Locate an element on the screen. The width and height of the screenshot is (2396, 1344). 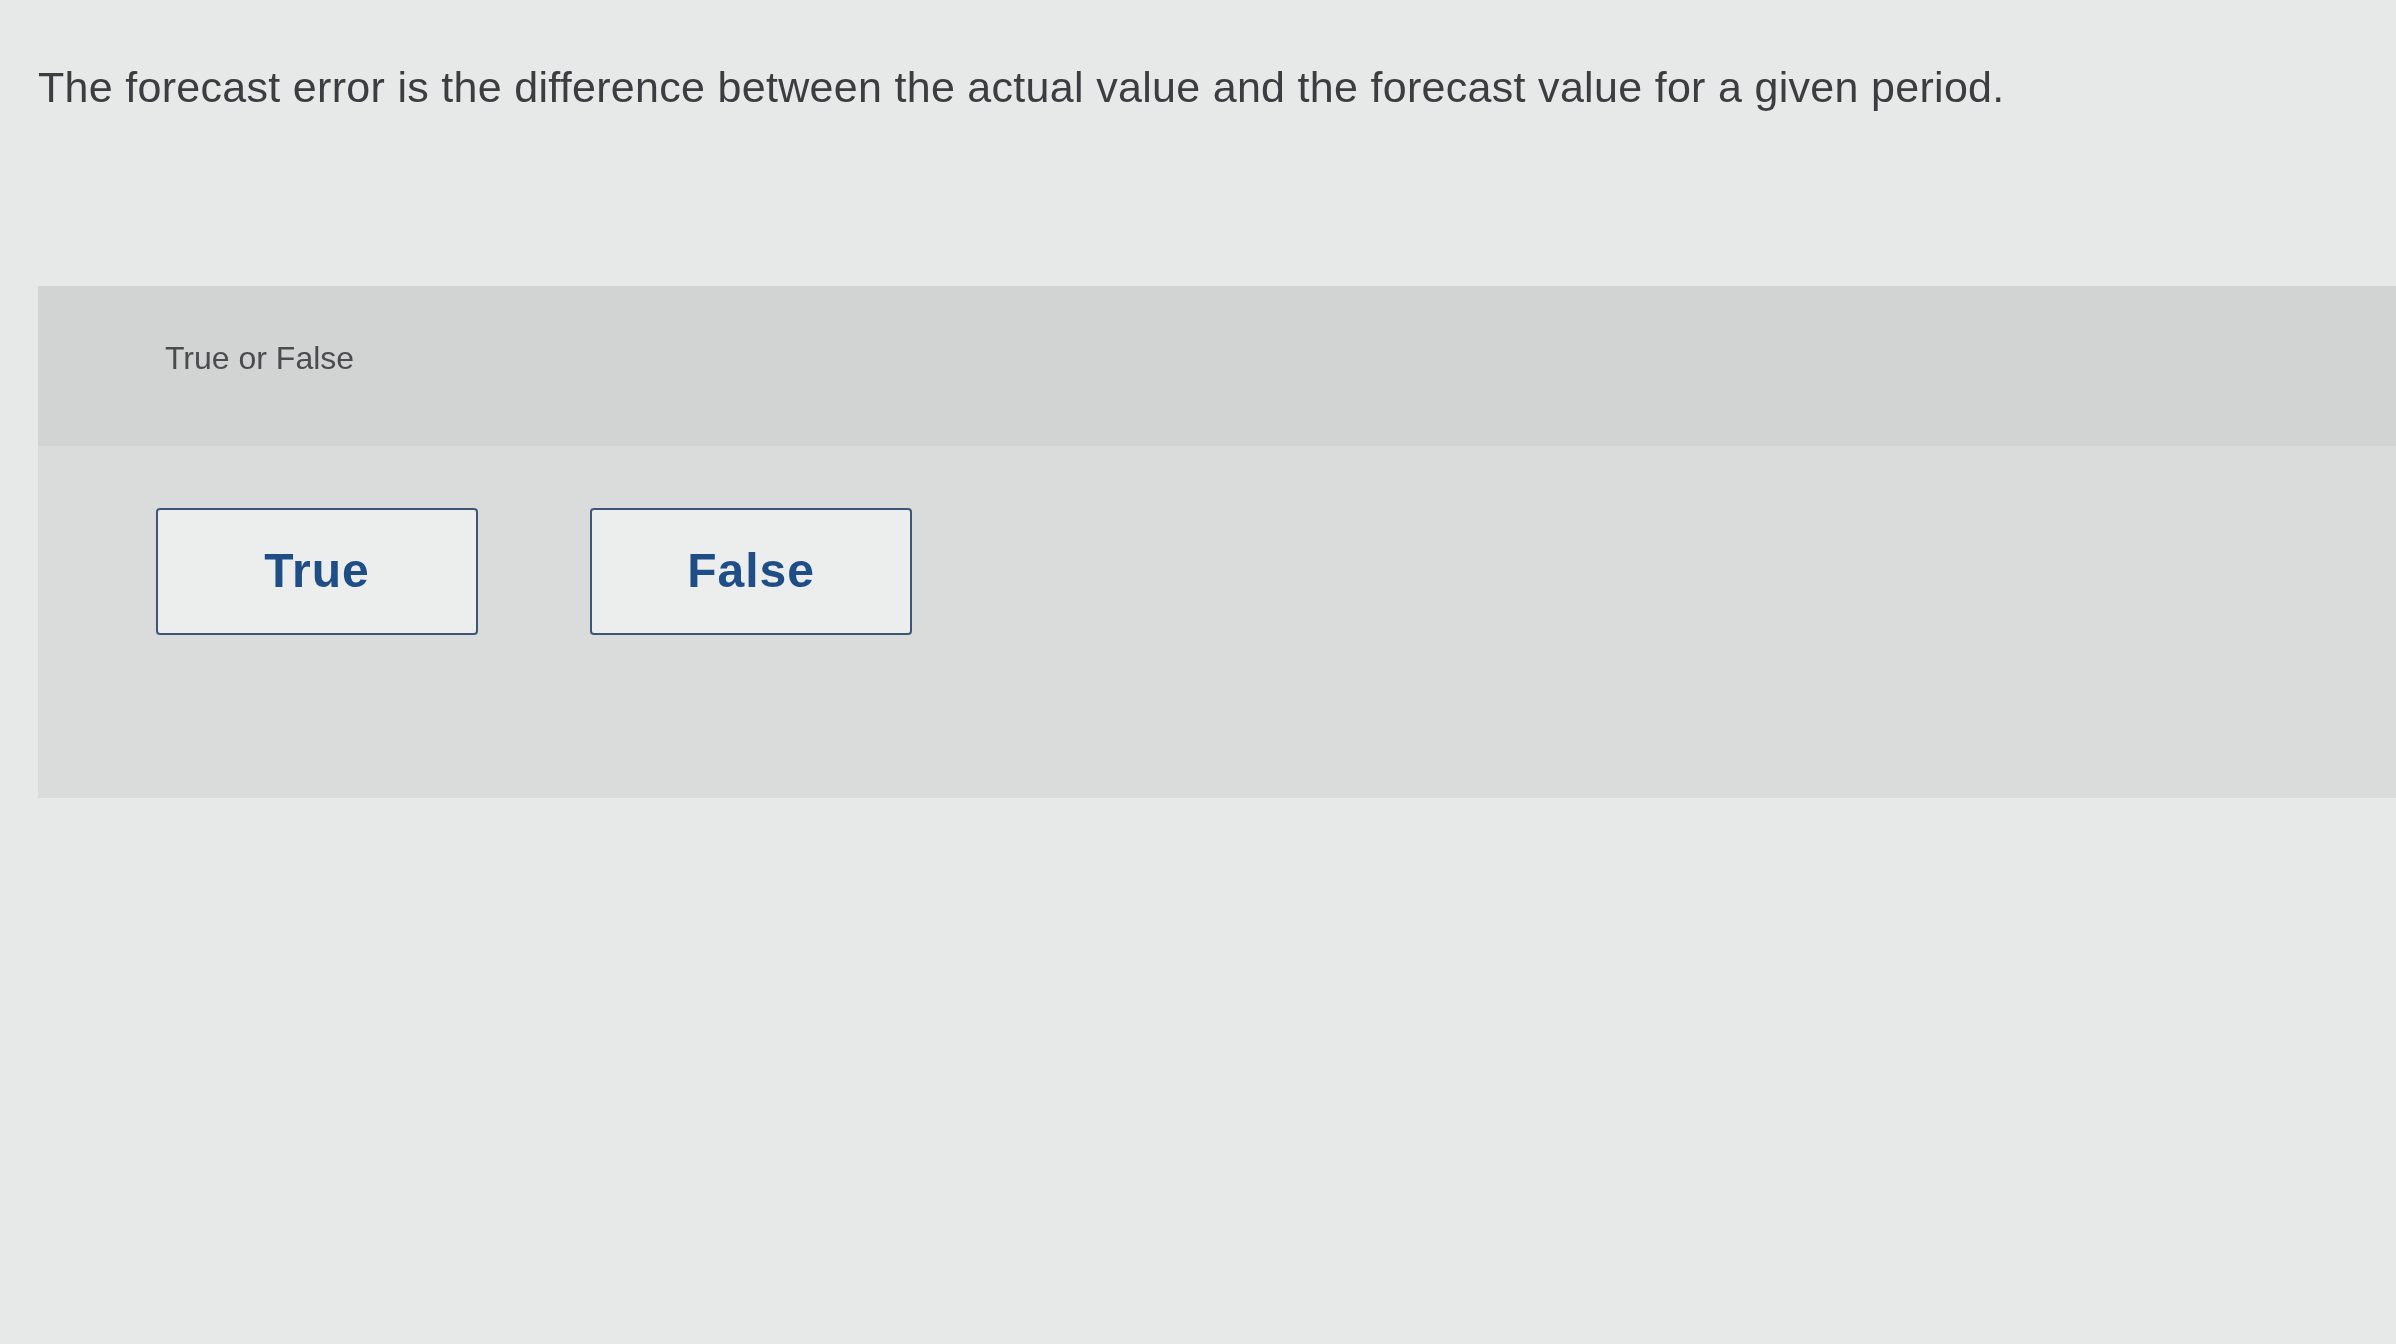
answer-option-button: False is located at coordinates (751, 571).